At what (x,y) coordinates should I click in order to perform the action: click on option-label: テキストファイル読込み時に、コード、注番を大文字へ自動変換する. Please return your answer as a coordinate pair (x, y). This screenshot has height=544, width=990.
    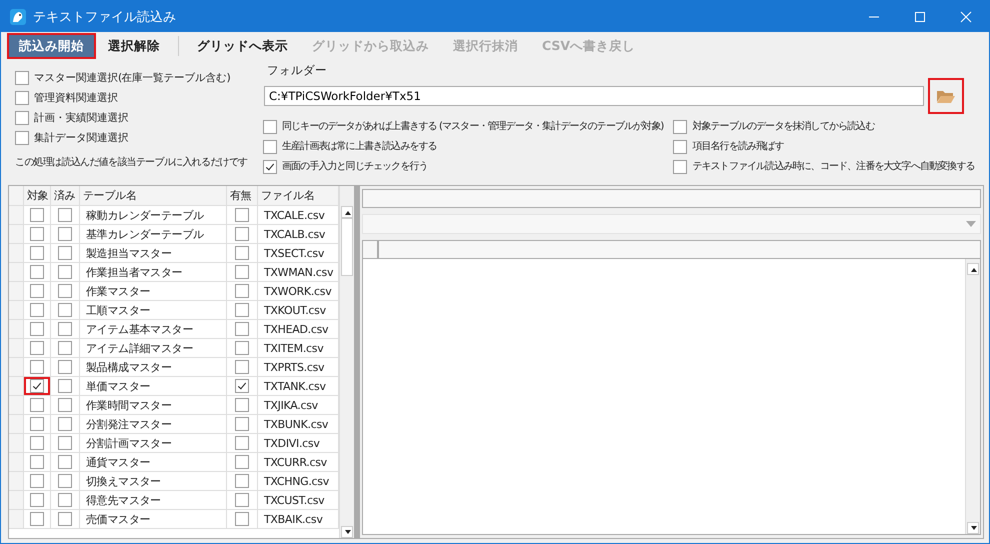
    Looking at the image, I should click on (833, 167).